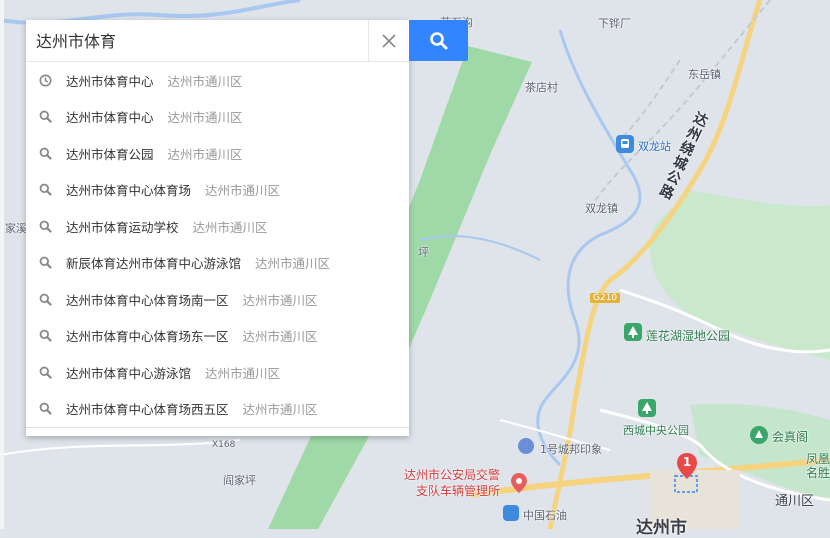 The height and width of the screenshot is (538, 830). Describe the element at coordinates (526, 446) in the screenshot. I see `residential-icon` at that location.